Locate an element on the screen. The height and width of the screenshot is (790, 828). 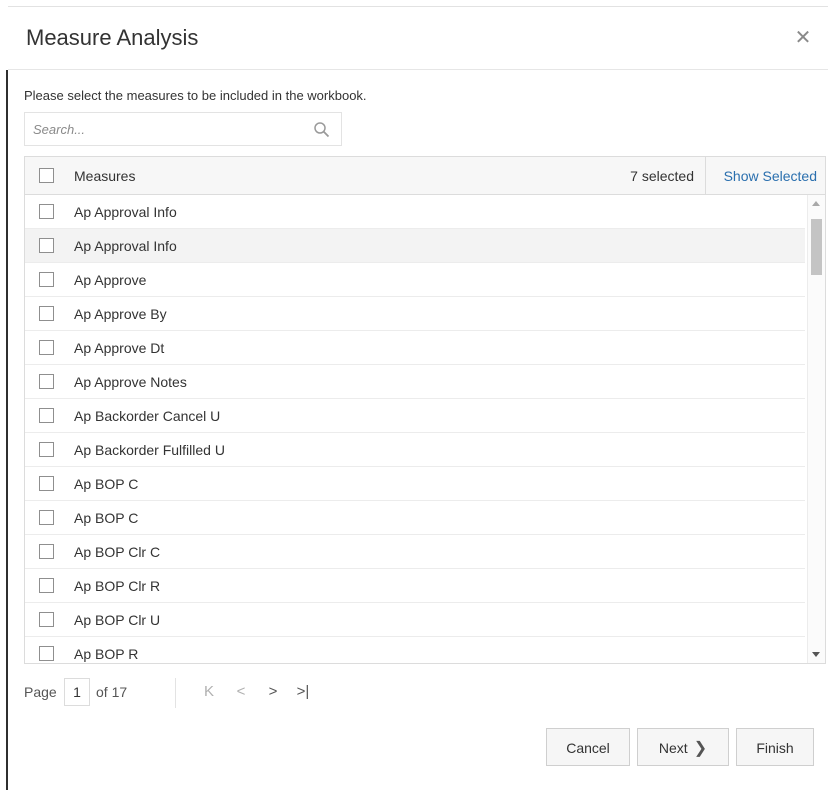
row-label: Ap Approve By is located at coordinates (120, 314).